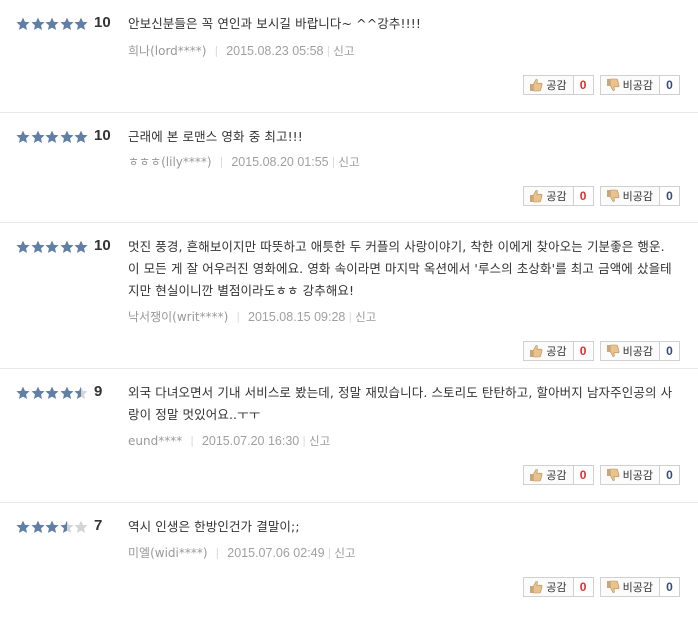 This screenshot has width=698, height=619. Describe the element at coordinates (250, 441) in the screenshot. I see `review-date: 2015.07.20 16:30` at that location.